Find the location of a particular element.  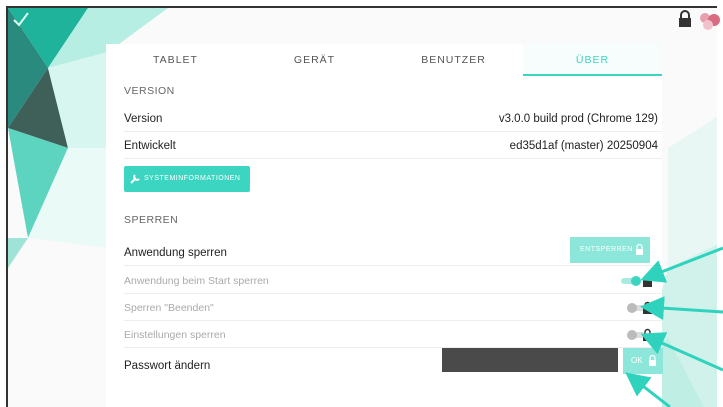

system-information-button: SYSTEMINFORMATIONEN is located at coordinates (187, 179).